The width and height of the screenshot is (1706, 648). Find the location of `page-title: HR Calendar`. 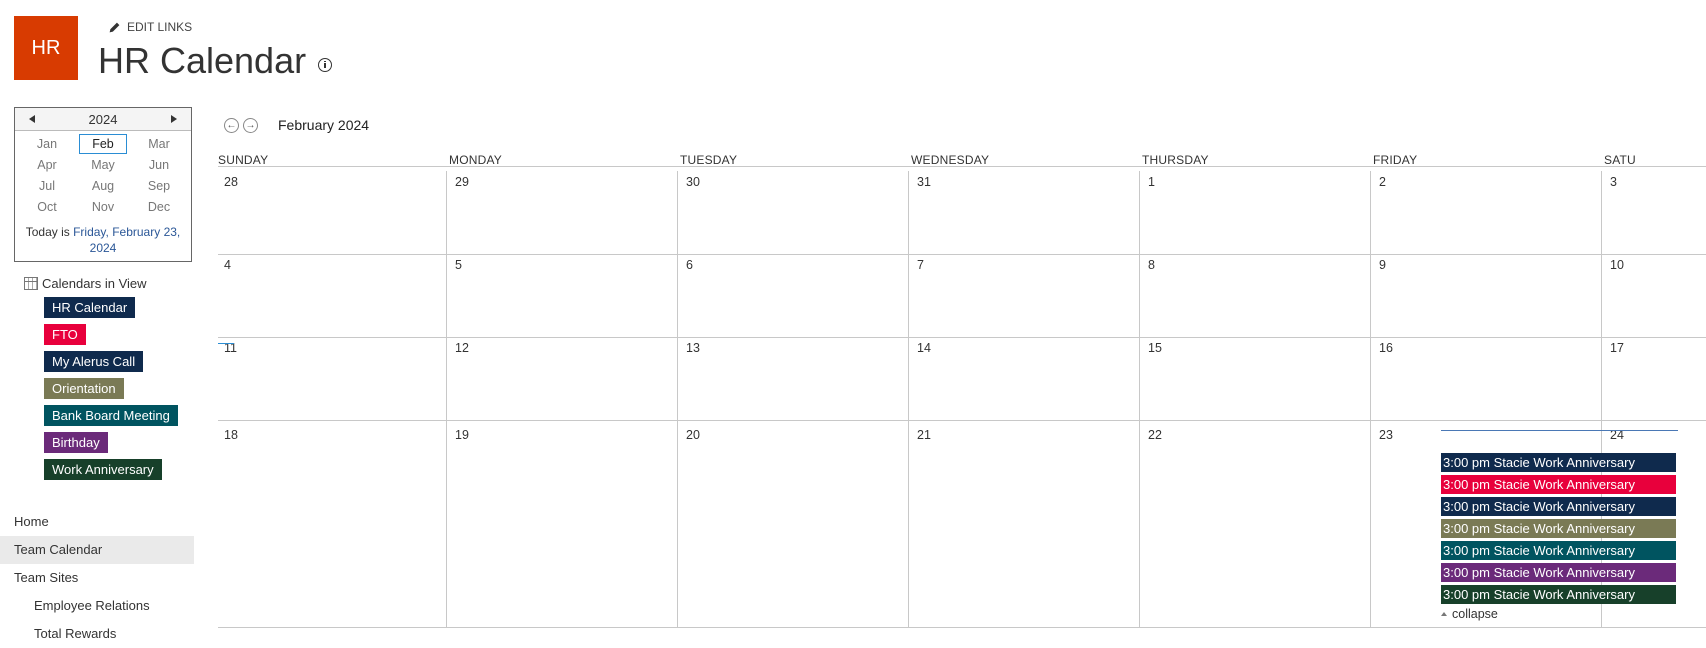

page-title: HR Calendar is located at coordinates (215, 61).